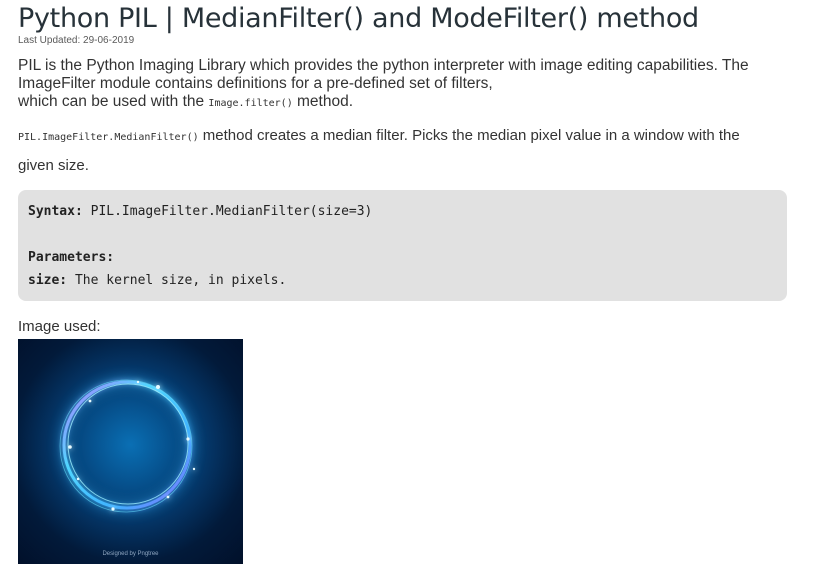 This screenshot has width=816, height=584. What do you see at coordinates (402, 260) in the screenshot?
I see `parameters-row: Parameters:` at bounding box center [402, 260].